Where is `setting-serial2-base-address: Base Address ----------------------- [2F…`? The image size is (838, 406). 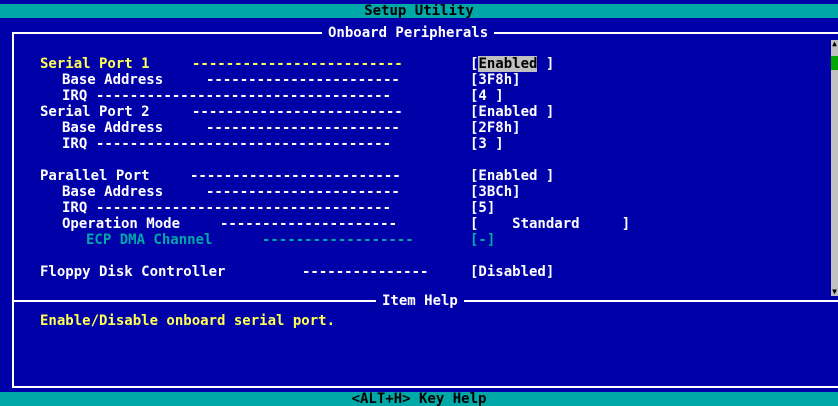 setting-serial2-base-address: Base Address ----------------------- [2F… is located at coordinates (415, 128).